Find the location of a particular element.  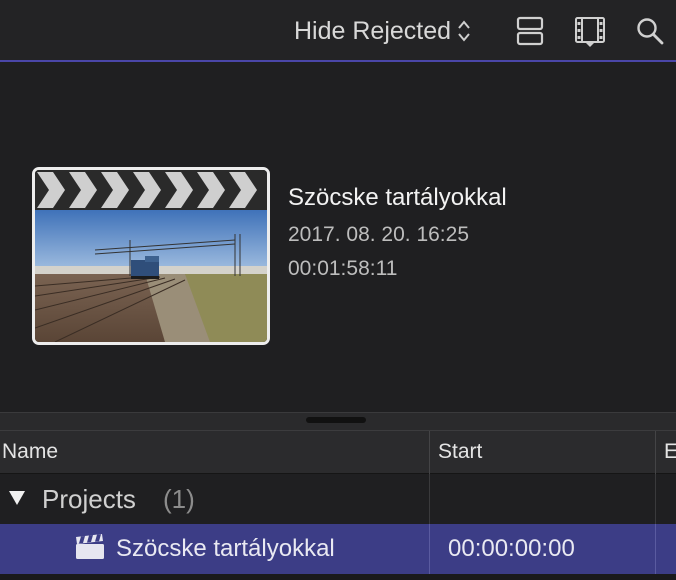

clip-thumbnail is located at coordinates (151, 256).